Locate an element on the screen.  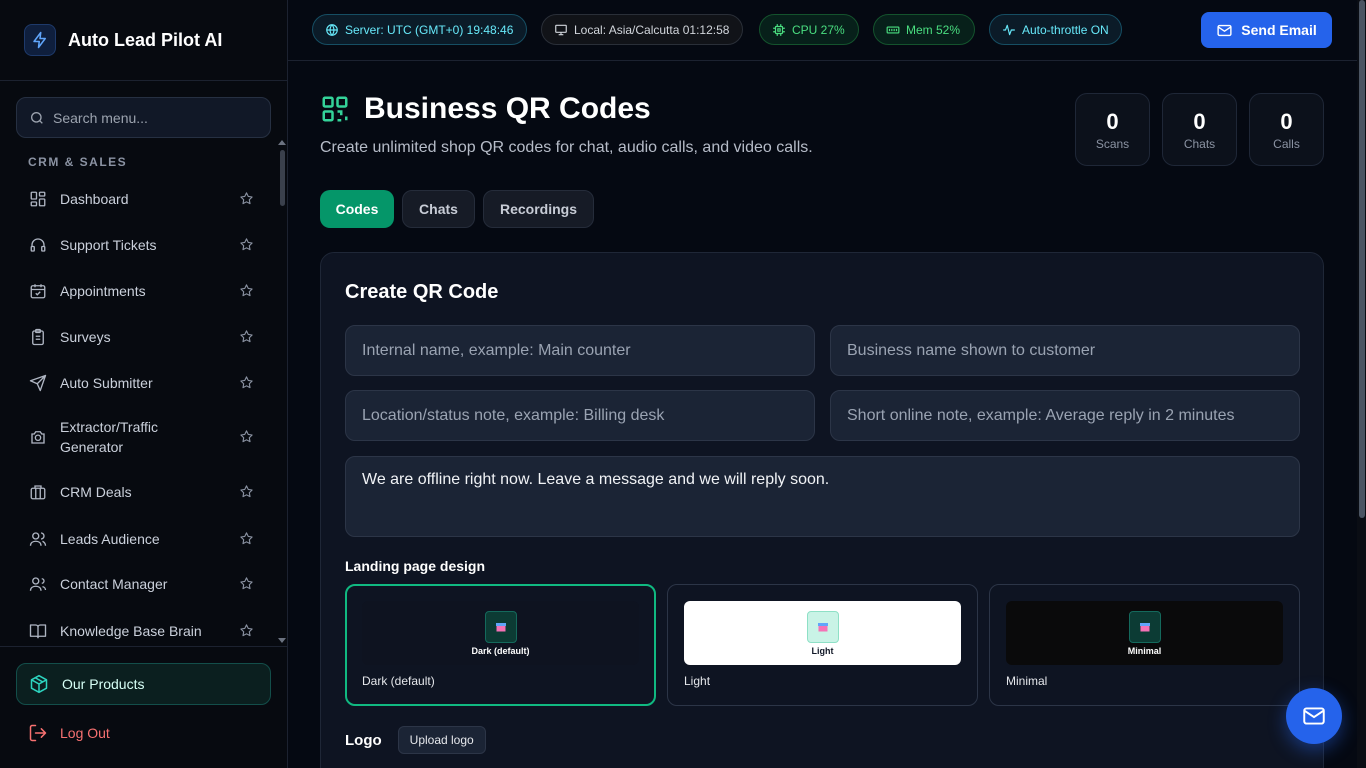
sidebar-item-label: Appointments is located at coordinates (103, 291).